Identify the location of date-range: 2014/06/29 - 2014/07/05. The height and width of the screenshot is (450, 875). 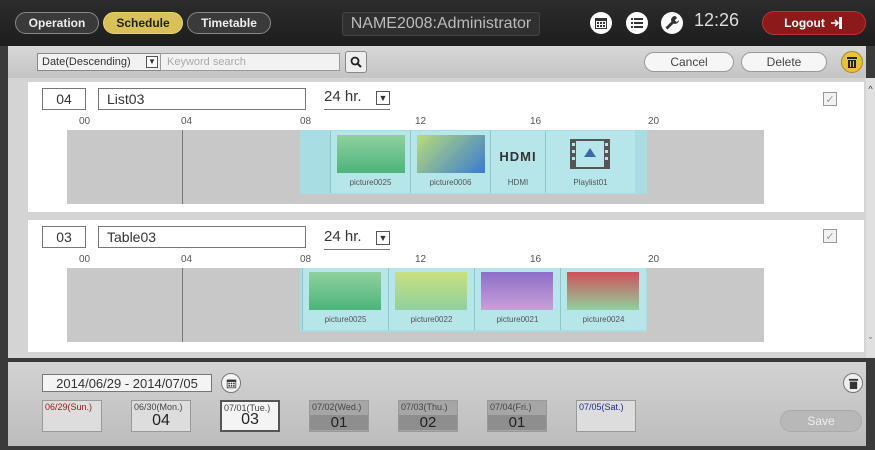
(127, 383).